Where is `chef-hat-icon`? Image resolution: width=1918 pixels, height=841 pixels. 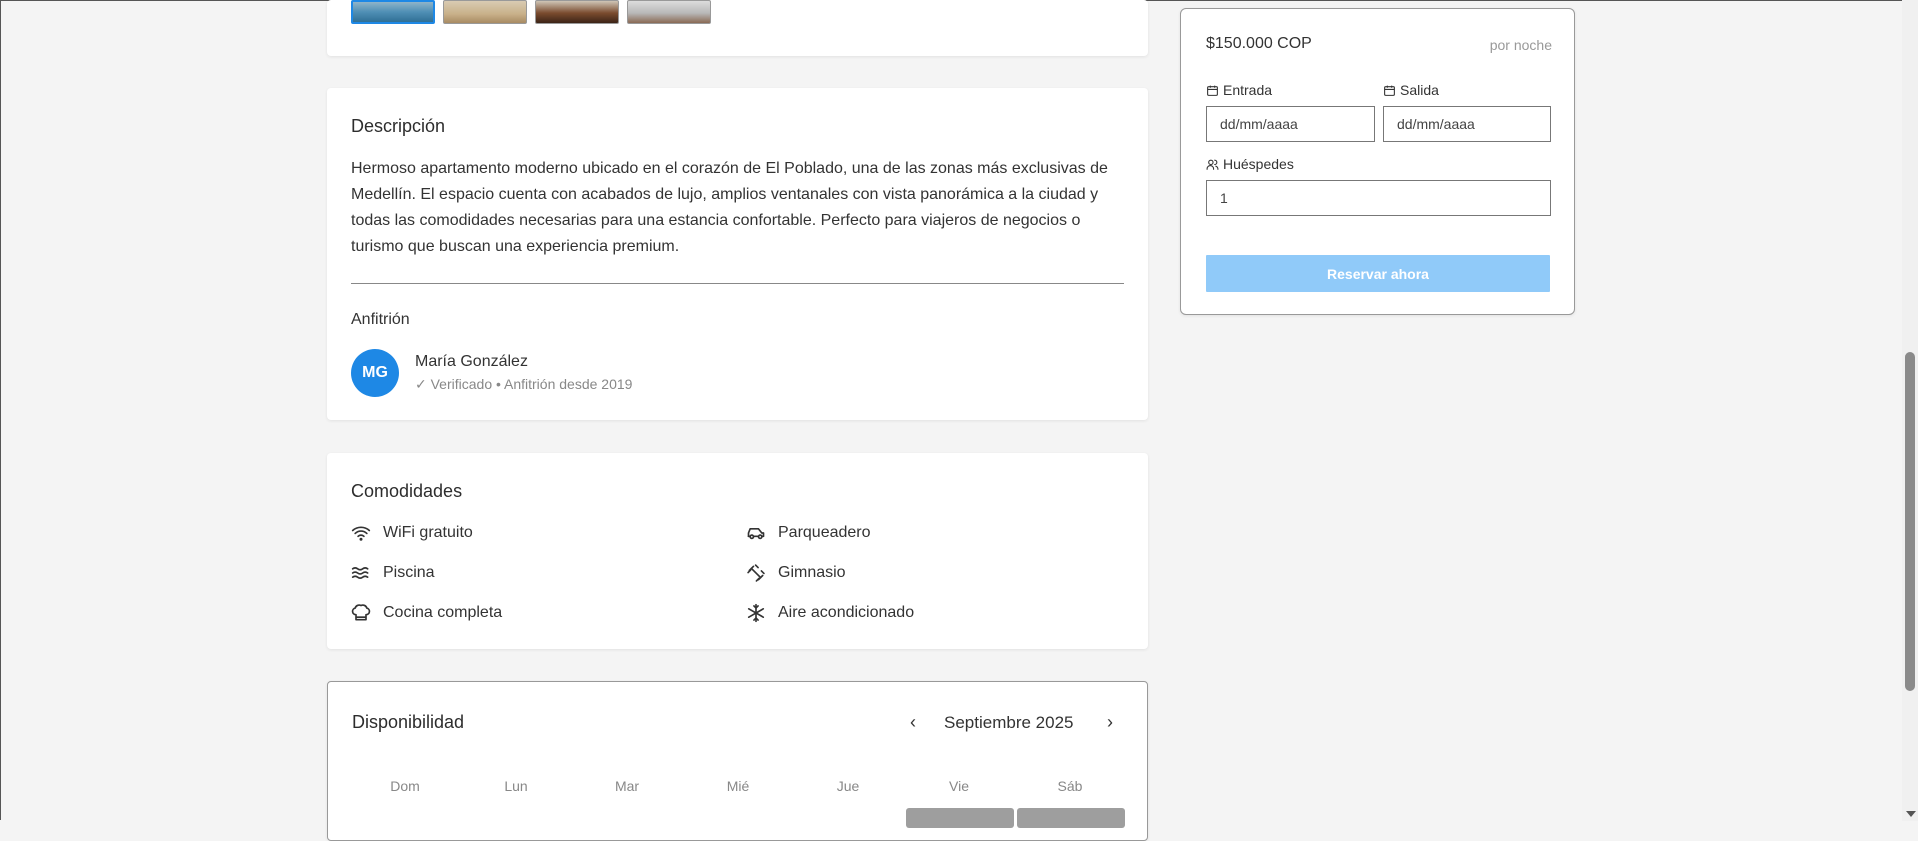
chef-hat-icon is located at coordinates (361, 612).